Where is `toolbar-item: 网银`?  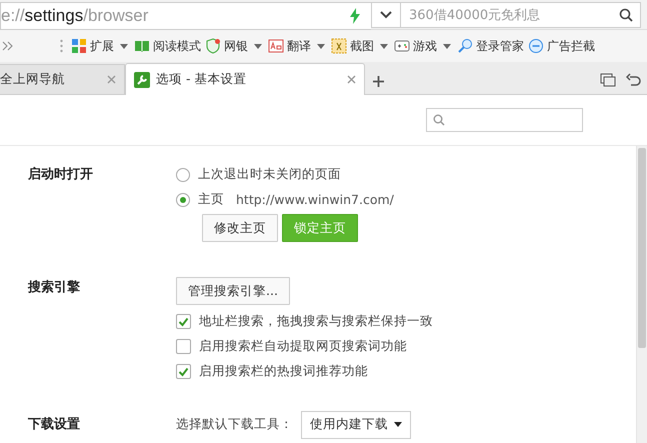
toolbar-item: 网银 is located at coordinates (226, 46).